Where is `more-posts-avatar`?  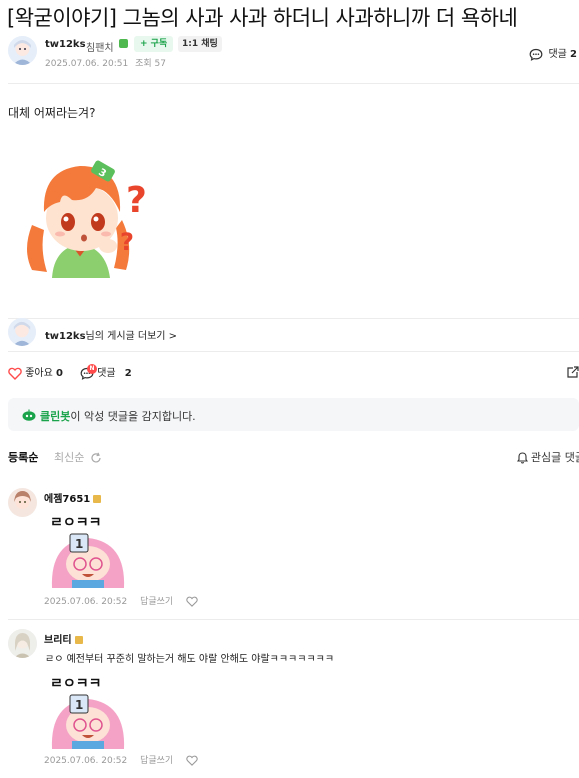
more-posts-avatar is located at coordinates (22, 332).